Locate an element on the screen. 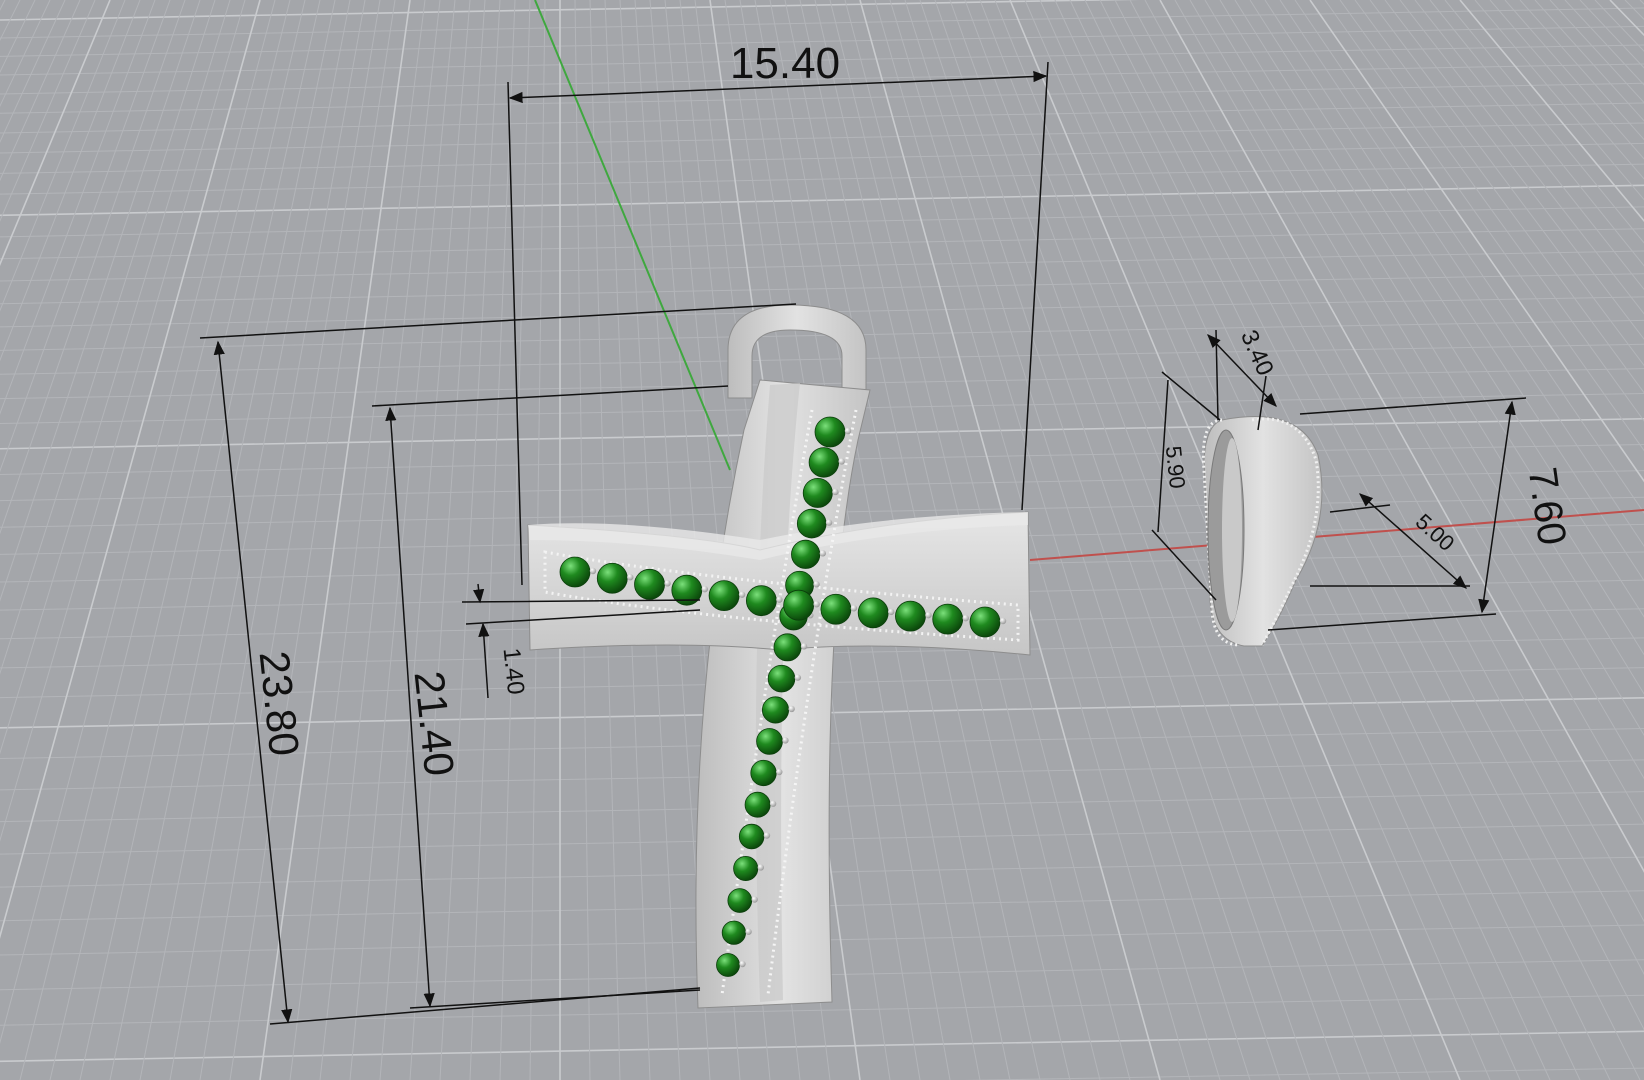 The height and width of the screenshot is (1080, 1644). dim-label-cross-width: 15.40 is located at coordinates (785, 63).